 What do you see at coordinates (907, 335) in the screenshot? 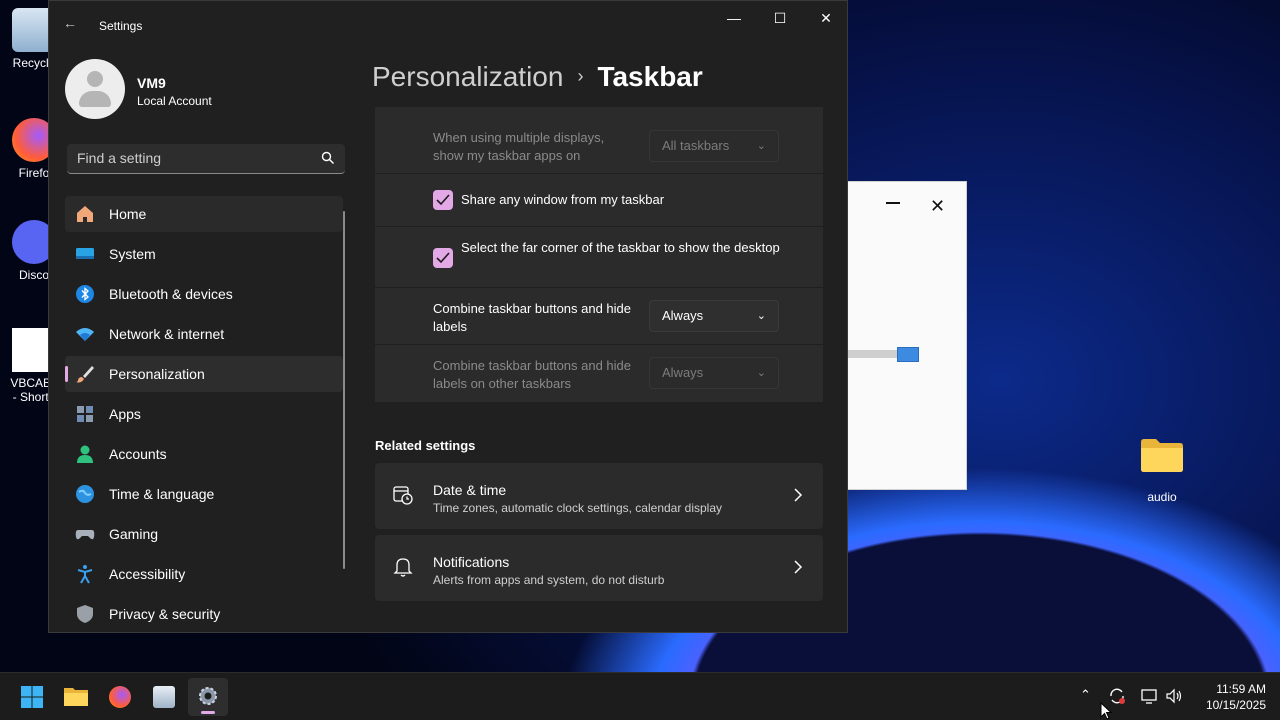
I see `background-window: ✕` at bounding box center [907, 335].